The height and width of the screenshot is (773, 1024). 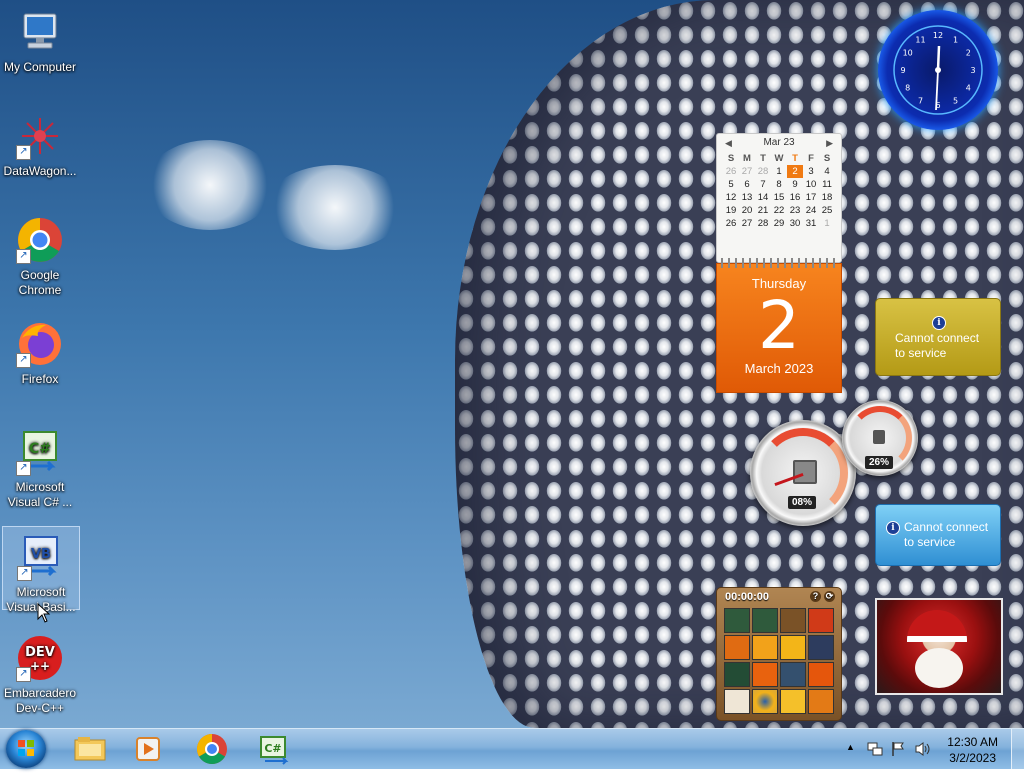 What do you see at coordinates (827, 171) in the screenshot?
I see `calendar-day-cell: 4` at bounding box center [827, 171].